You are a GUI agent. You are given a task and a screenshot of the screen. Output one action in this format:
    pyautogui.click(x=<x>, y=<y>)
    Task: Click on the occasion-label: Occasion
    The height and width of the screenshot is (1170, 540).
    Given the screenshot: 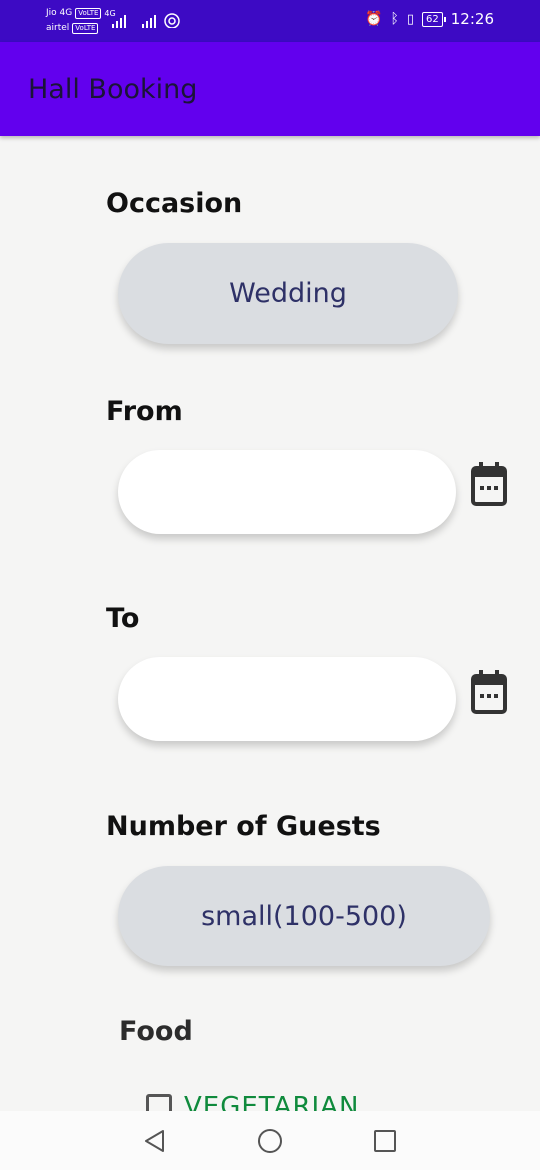 What is the action you would take?
    pyautogui.click(x=174, y=203)
    